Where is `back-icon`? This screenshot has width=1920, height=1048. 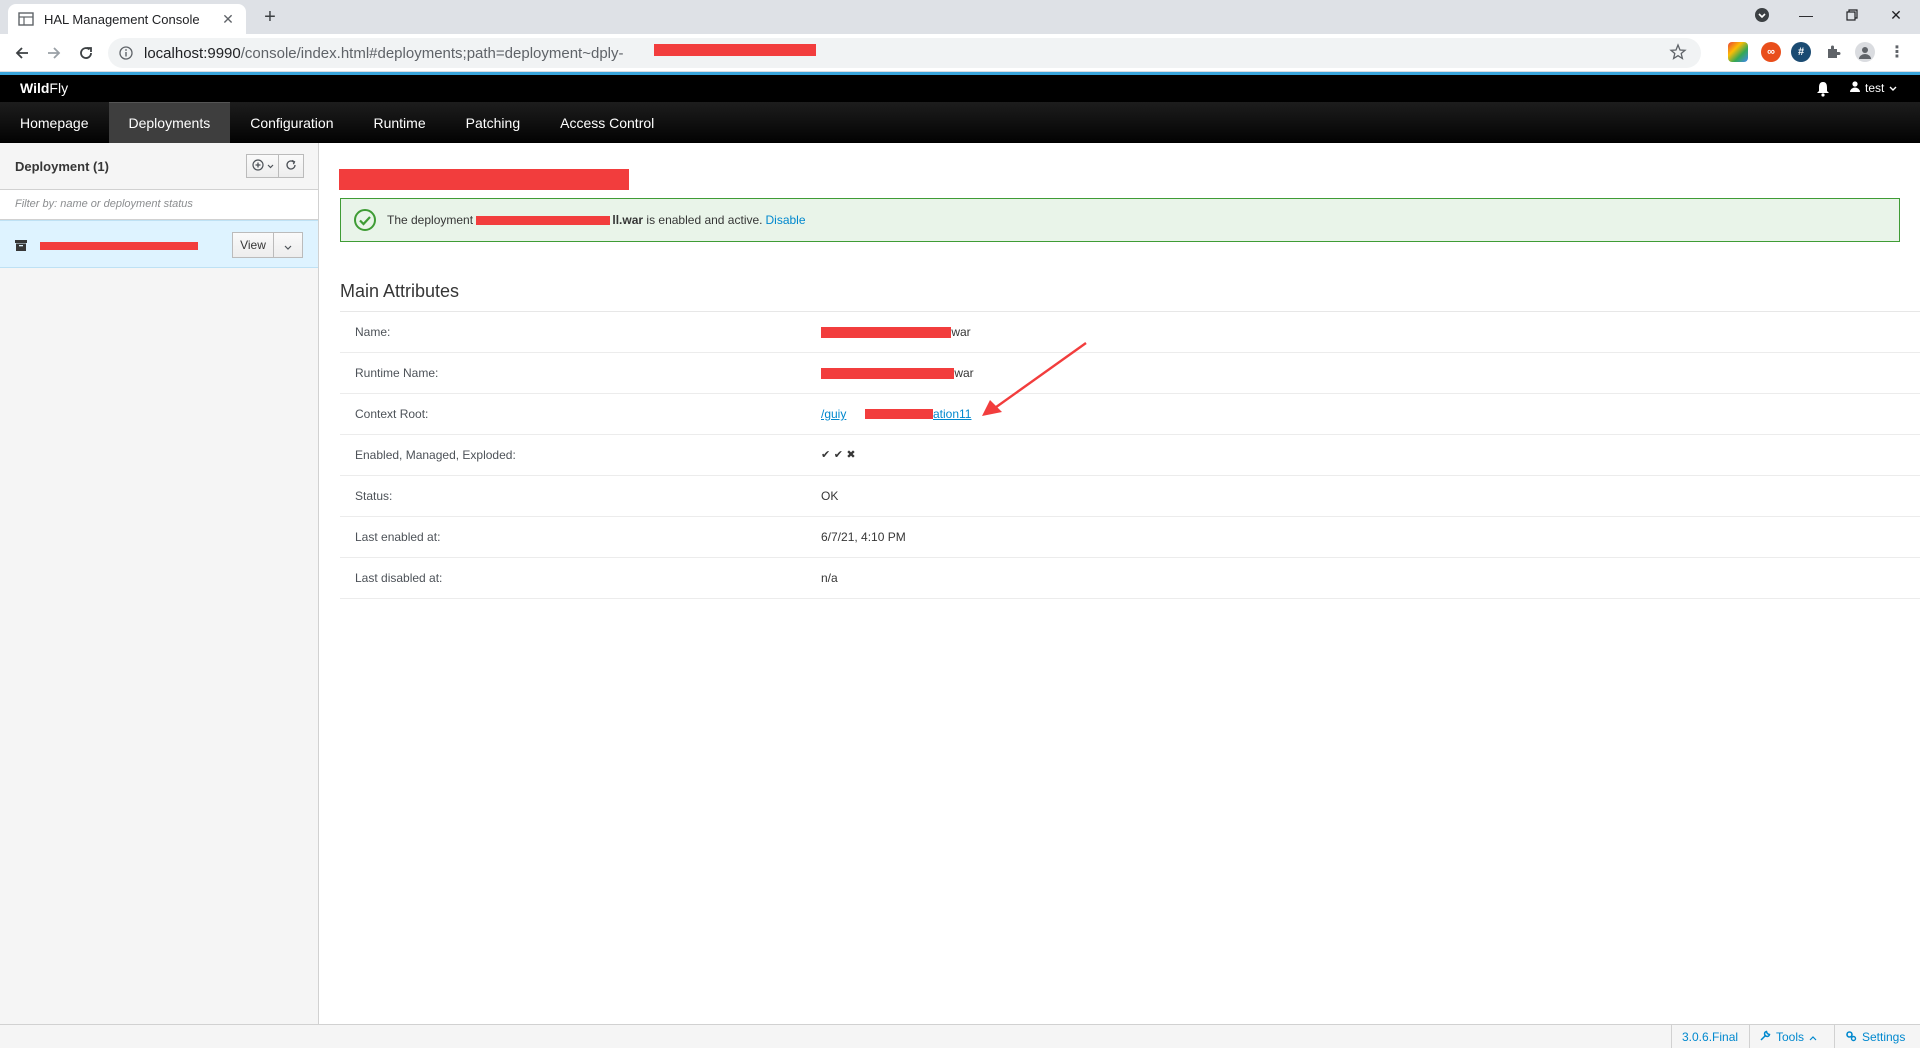
back-icon is located at coordinates (22, 53).